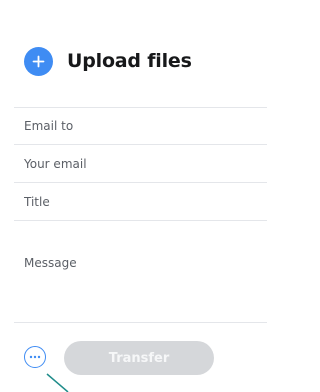 This screenshot has width=320, height=392. Describe the element at coordinates (129, 61) in the screenshot. I see `upload-files-label: Upload files` at that location.